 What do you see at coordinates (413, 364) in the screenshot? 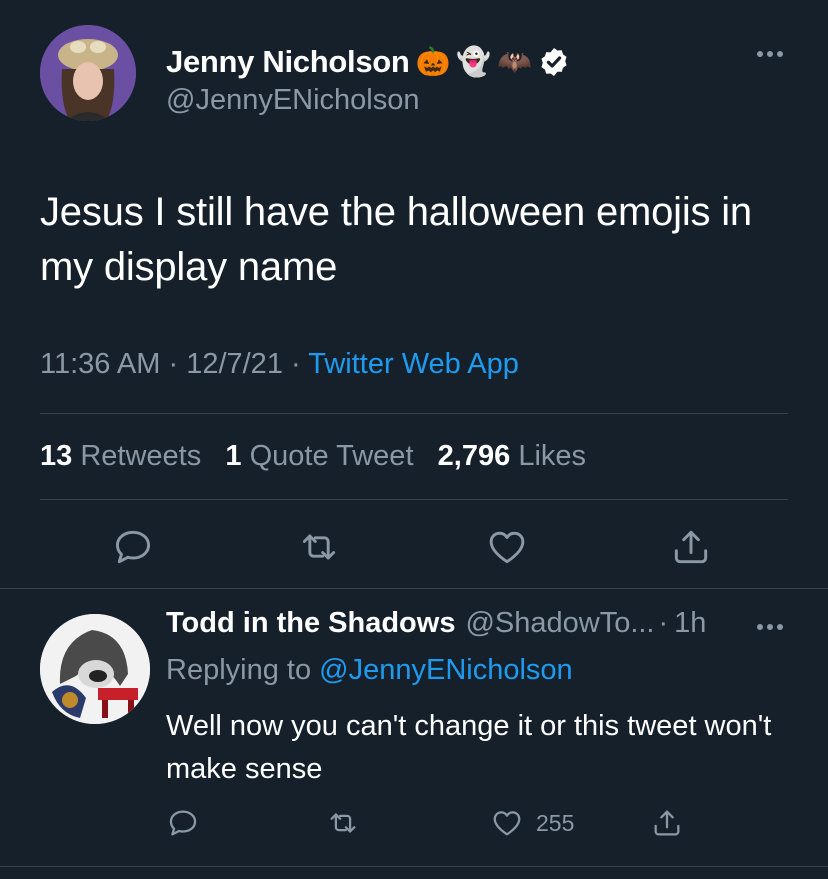
I see `tweet-source: Twitter Web App` at bounding box center [413, 364].